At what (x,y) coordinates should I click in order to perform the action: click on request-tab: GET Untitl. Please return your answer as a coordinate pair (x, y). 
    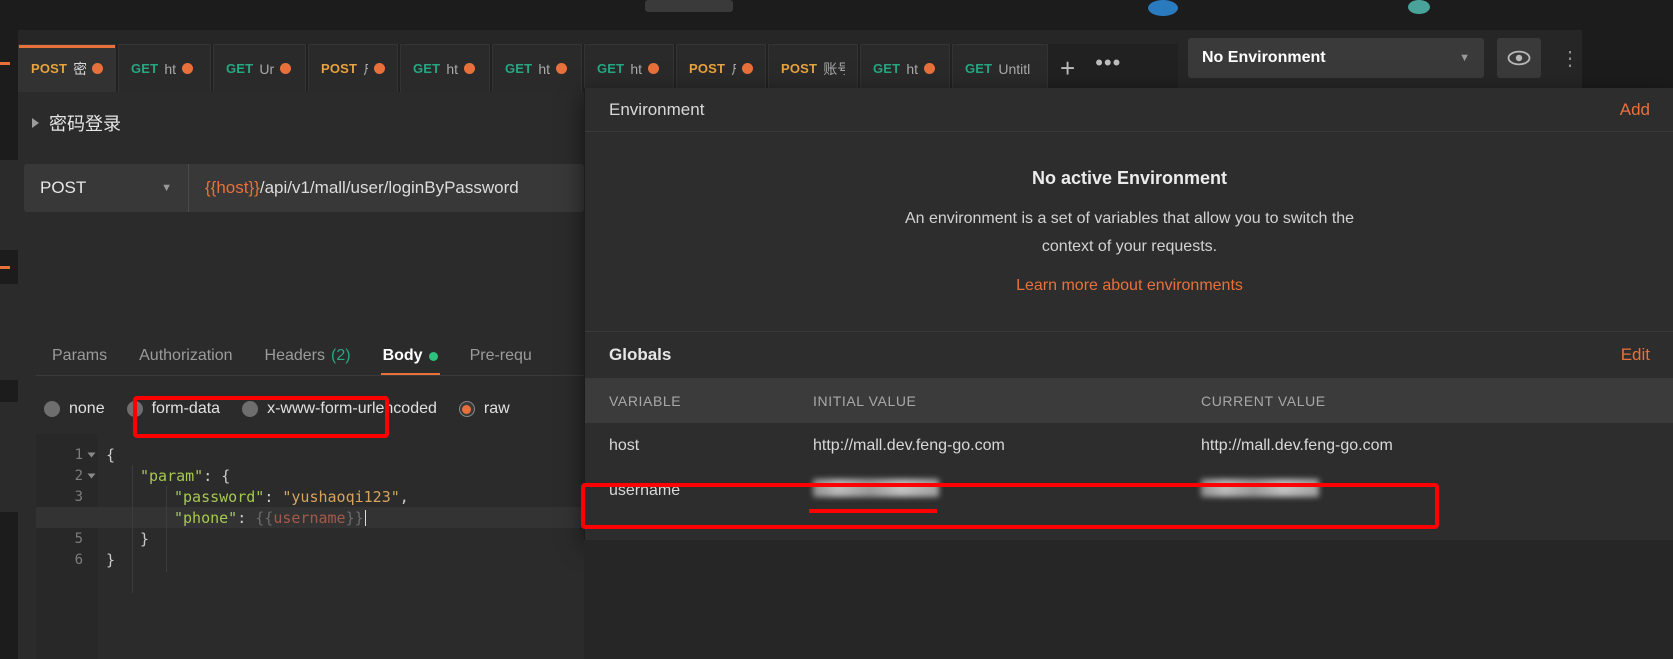
    Looking at the image, I should click on (1000, 68).